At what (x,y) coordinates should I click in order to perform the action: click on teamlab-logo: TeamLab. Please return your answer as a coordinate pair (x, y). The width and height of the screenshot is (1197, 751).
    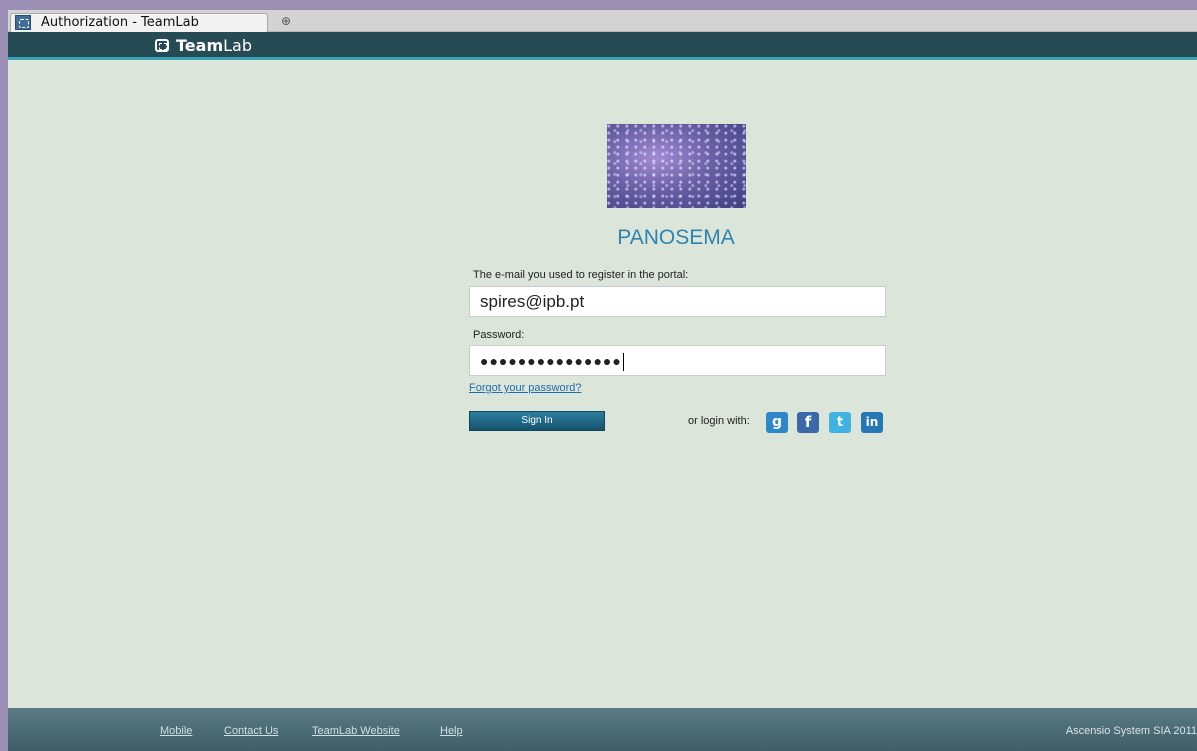
    Looking at the image, I should click on (203, 46).